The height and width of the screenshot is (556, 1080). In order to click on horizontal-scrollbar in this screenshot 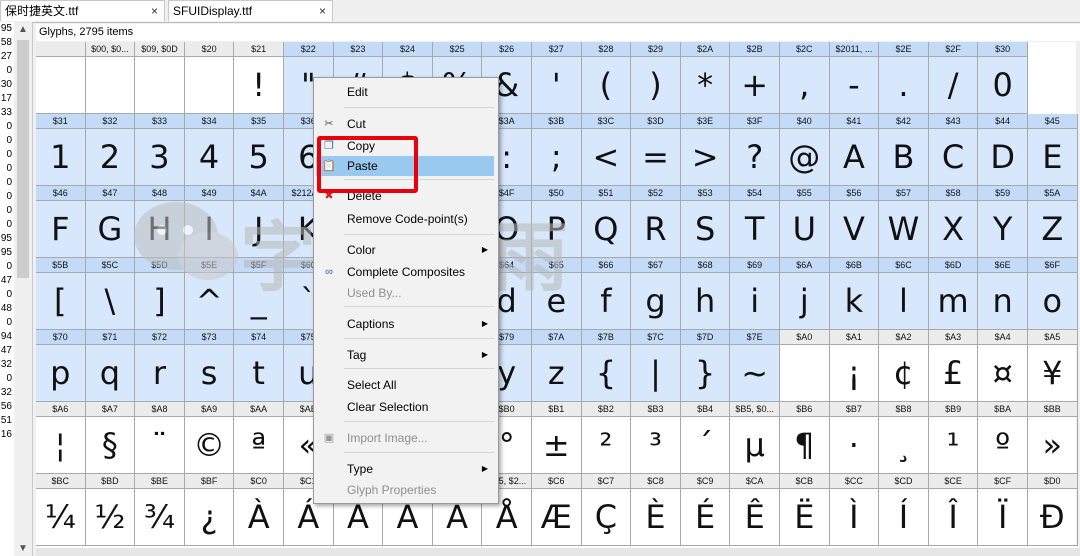, I will do `click(558, 552)`.